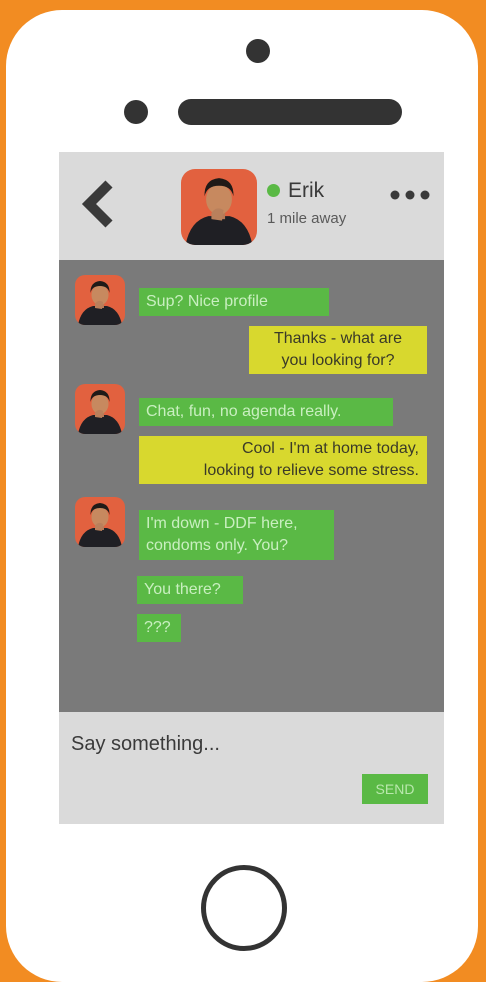 Image resolution: width=486 pixels, height=982 pixels. I want to click on proximity-sensor, so click(136, 112).